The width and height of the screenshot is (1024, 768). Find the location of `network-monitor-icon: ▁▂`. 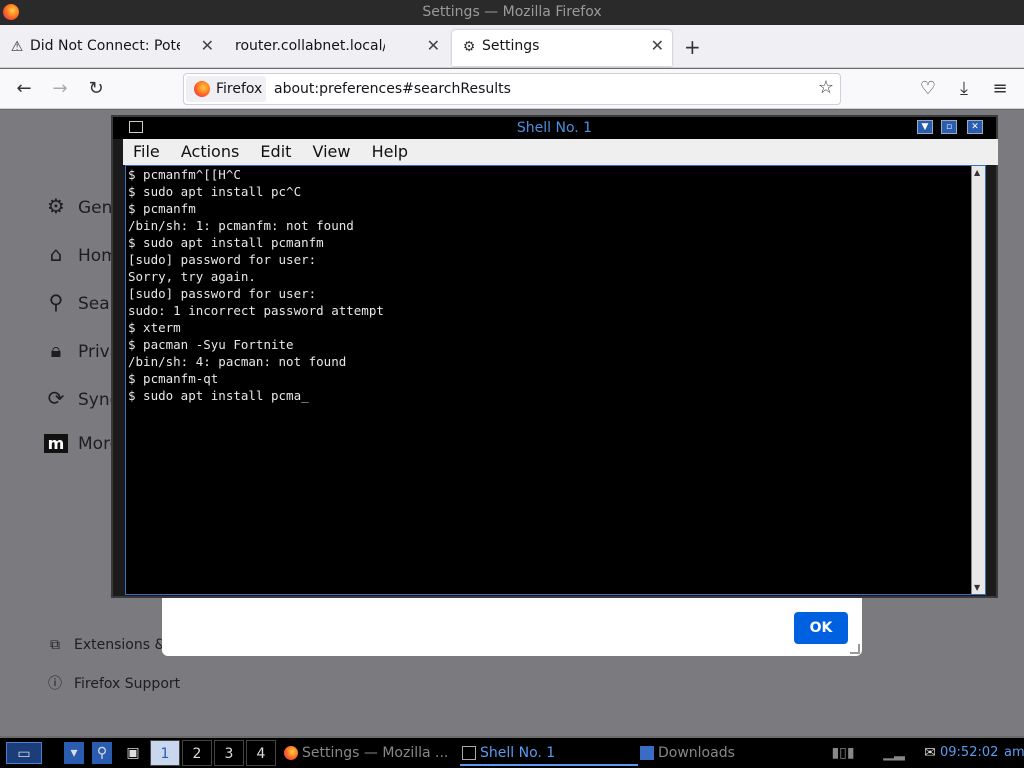

network-monitor-icon: ▁▂ is located at coordinates (894, 753).